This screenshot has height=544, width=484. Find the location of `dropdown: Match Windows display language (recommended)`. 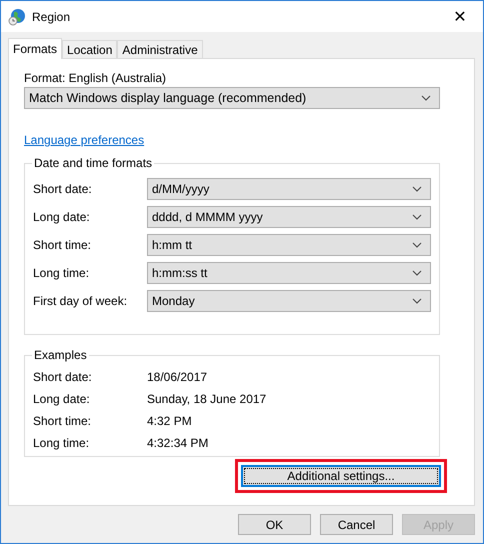

dropdown: Match Windows display language (recommended) is located at coordinates (232, 98).